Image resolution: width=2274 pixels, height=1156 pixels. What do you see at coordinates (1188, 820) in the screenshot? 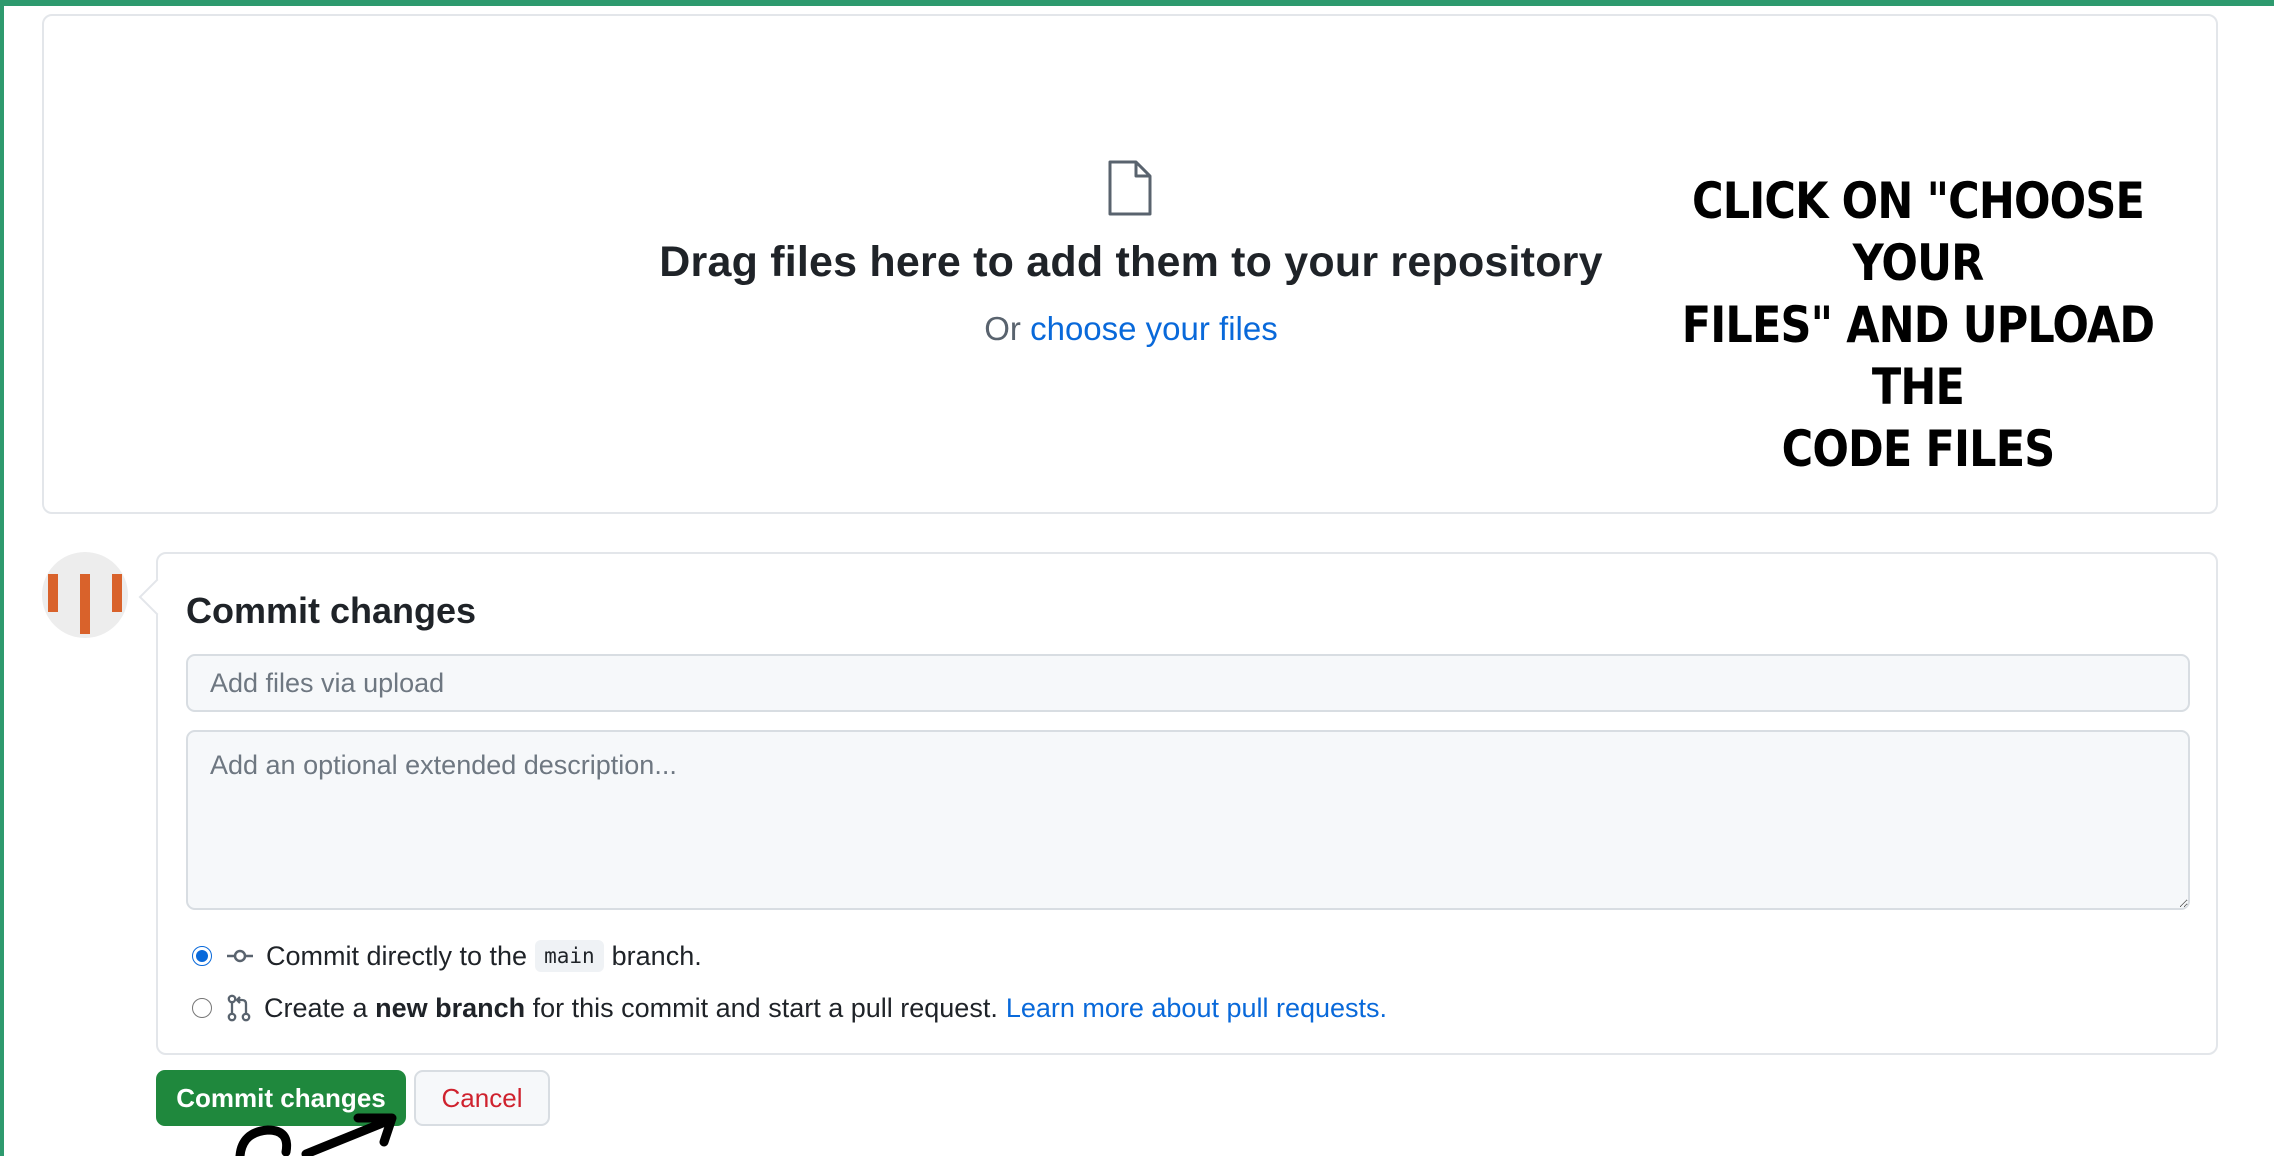
I see `commit-description-textarea` at bounding box center [1188, 820].